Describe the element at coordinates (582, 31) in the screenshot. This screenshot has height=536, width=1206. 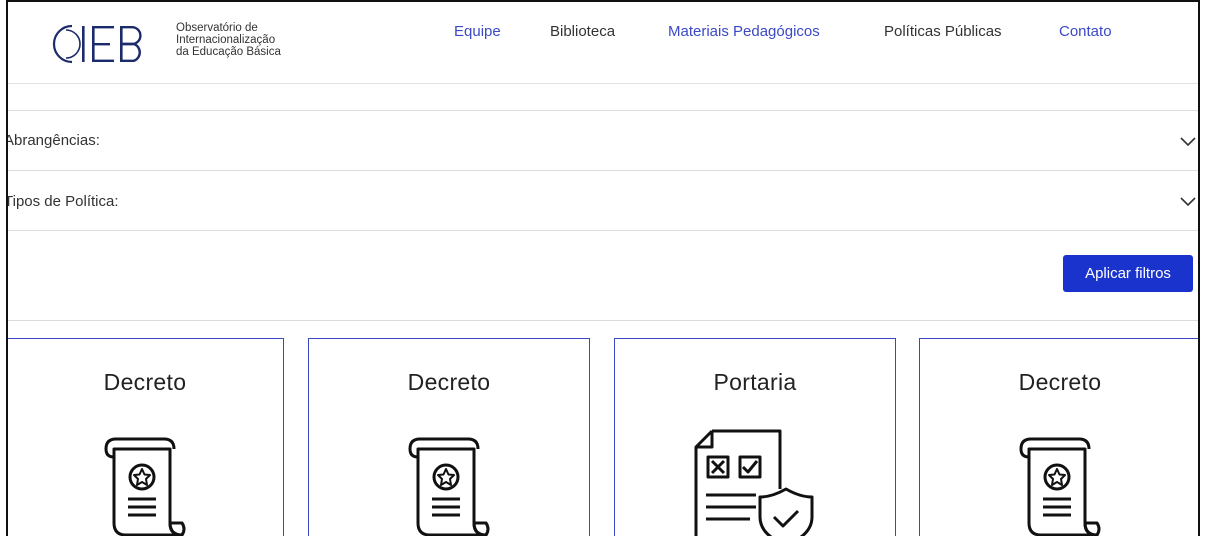
I see `nav-biblioteca: Biblioteca` at that location.